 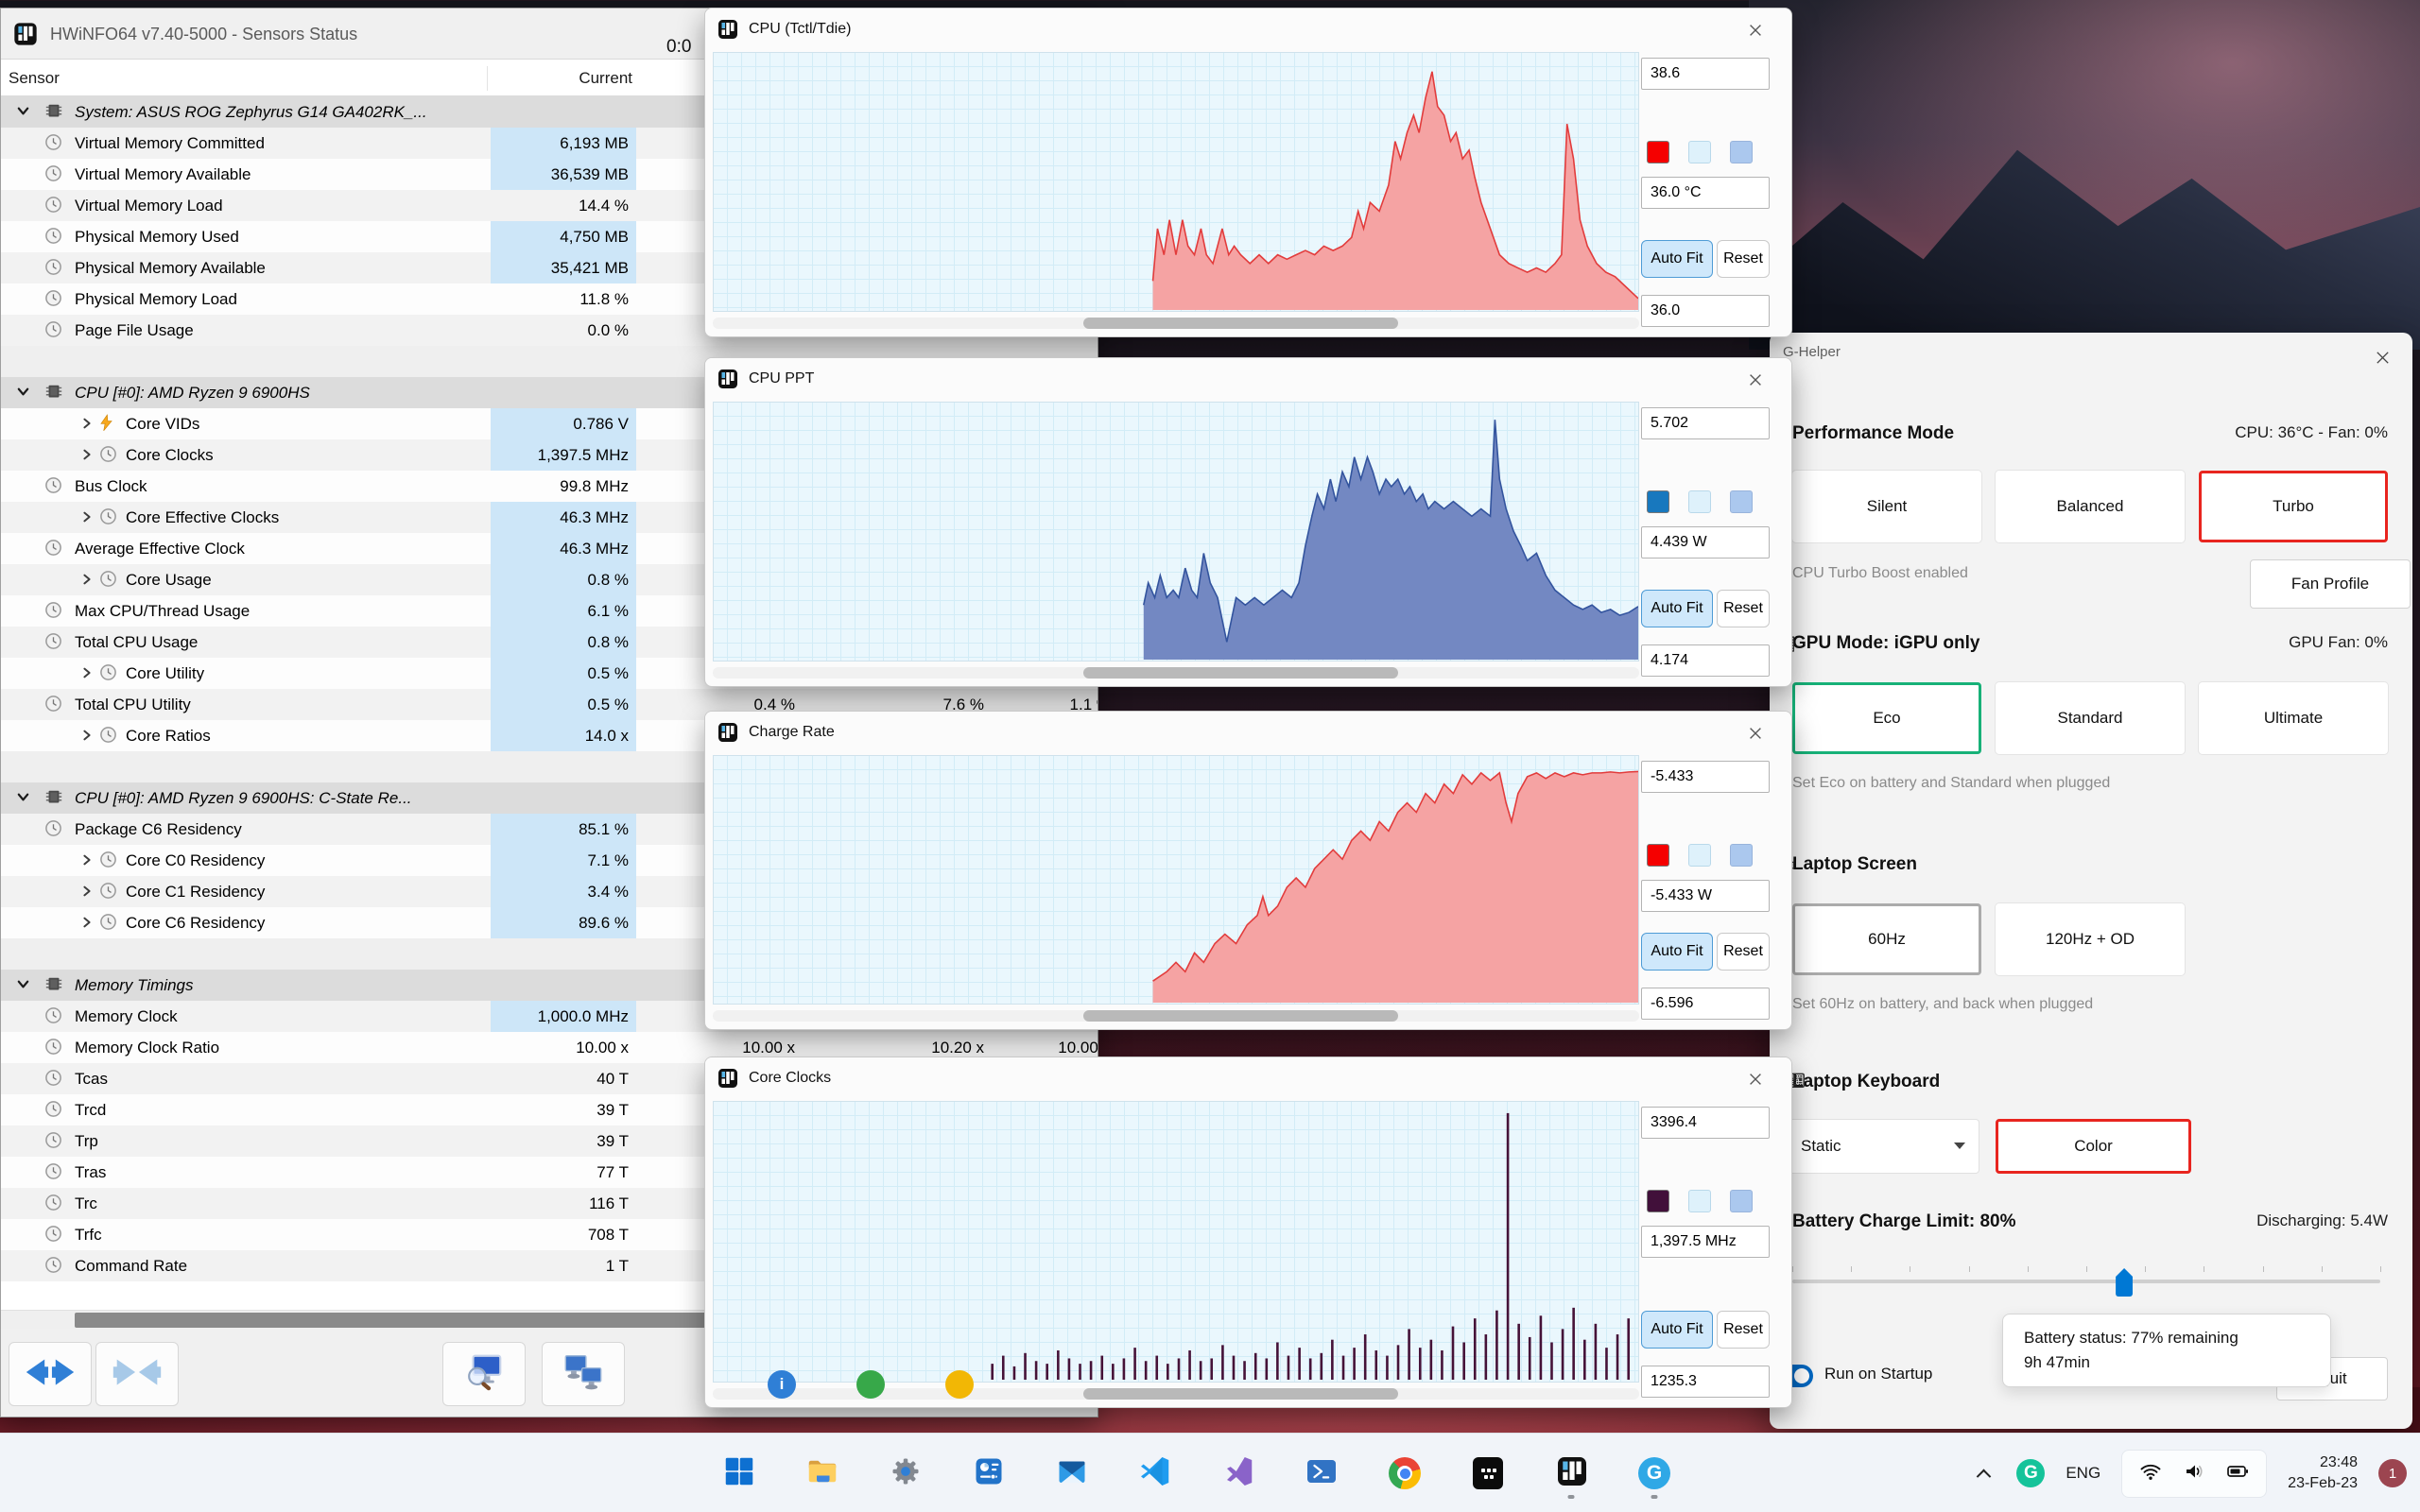 What do you see at coordinates (989, 1473) in the screenshot?
I see `taskbar-app-system-monitor` at bounding box center [989, 1473].